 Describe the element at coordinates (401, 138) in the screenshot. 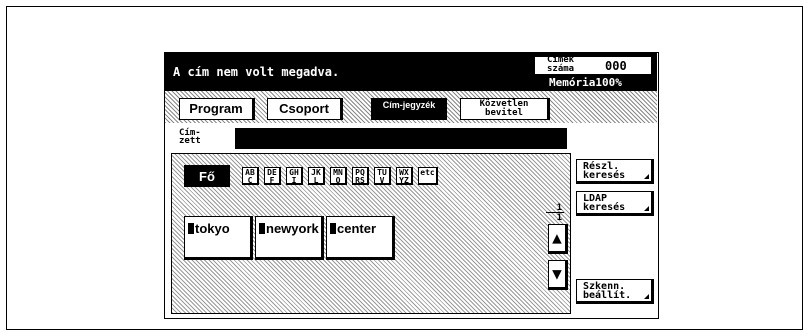

I see `recipient-field` at that location.